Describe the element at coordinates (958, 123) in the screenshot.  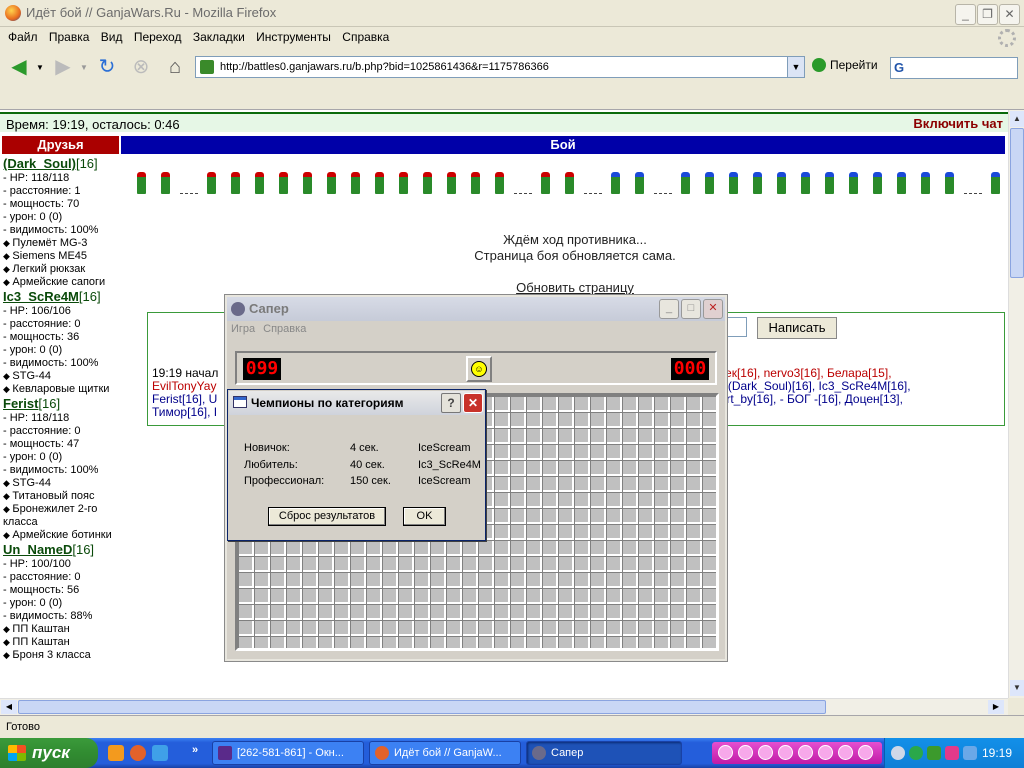
I see `enable-chat-link: Включить чат` at that location.